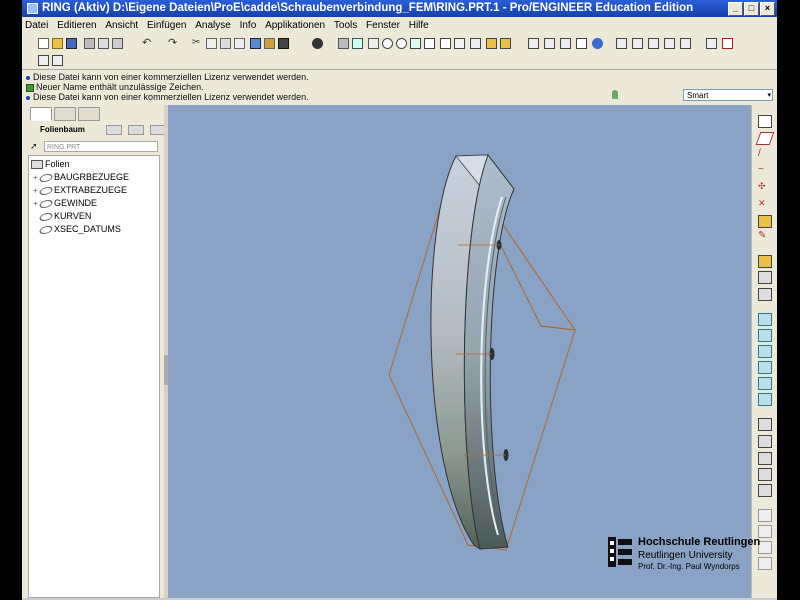  What do you see at coordinates (419, 26) in the screenshot?
I see `menu-hilfe: Hilfe` at bounding box center [419, 26].